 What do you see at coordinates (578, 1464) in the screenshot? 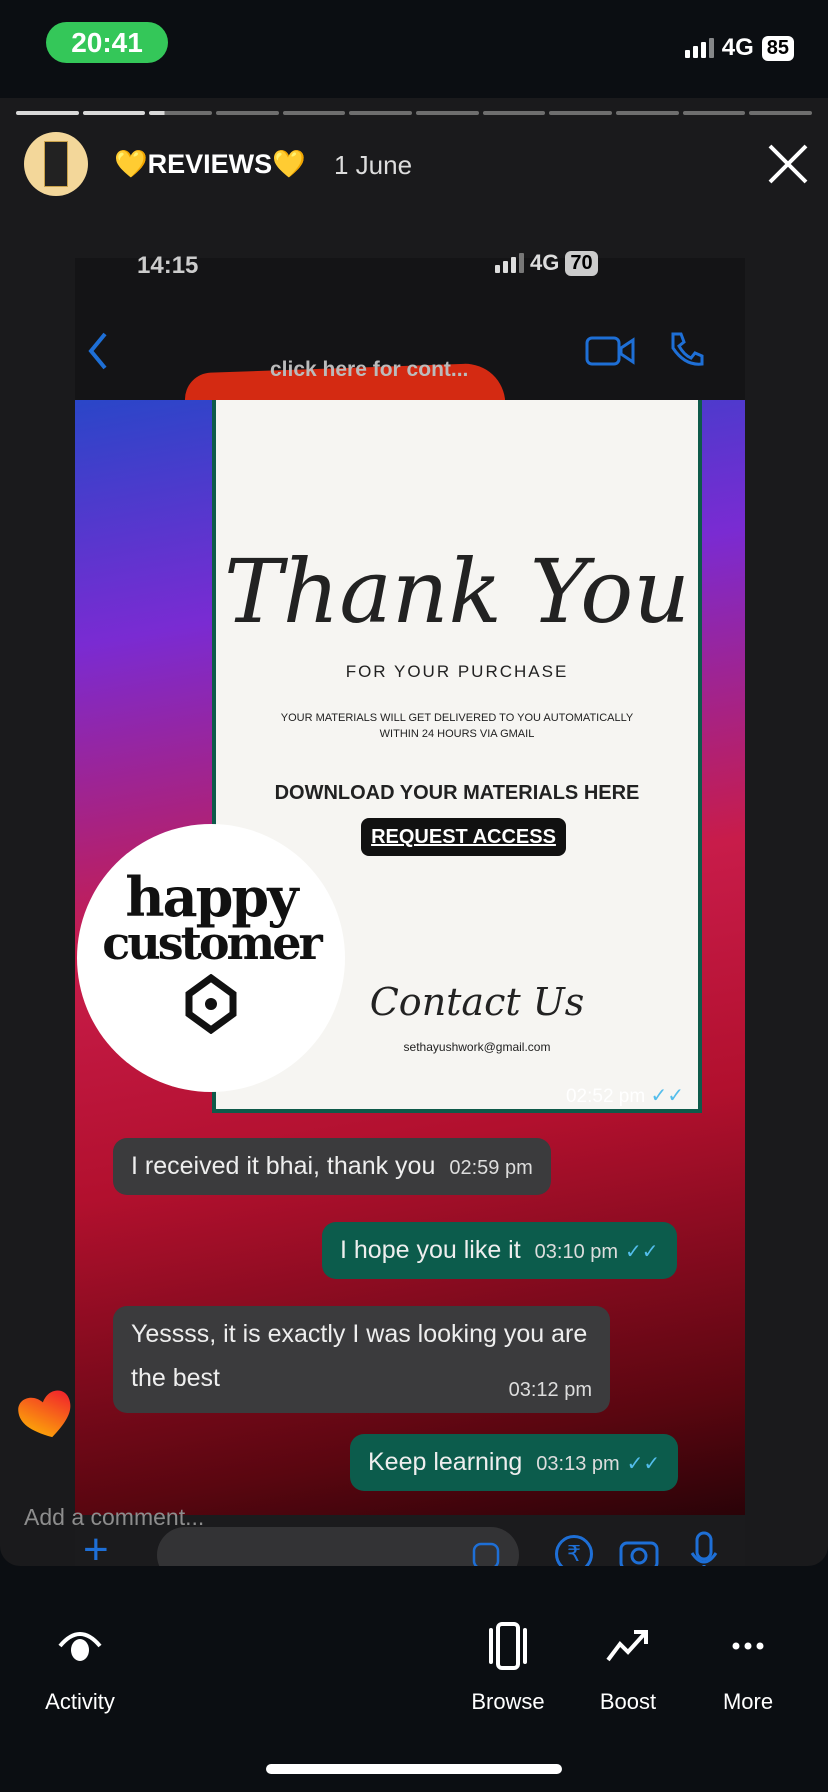
I see `message-time: 03:13 pm` at bounding box center [578, 1464].